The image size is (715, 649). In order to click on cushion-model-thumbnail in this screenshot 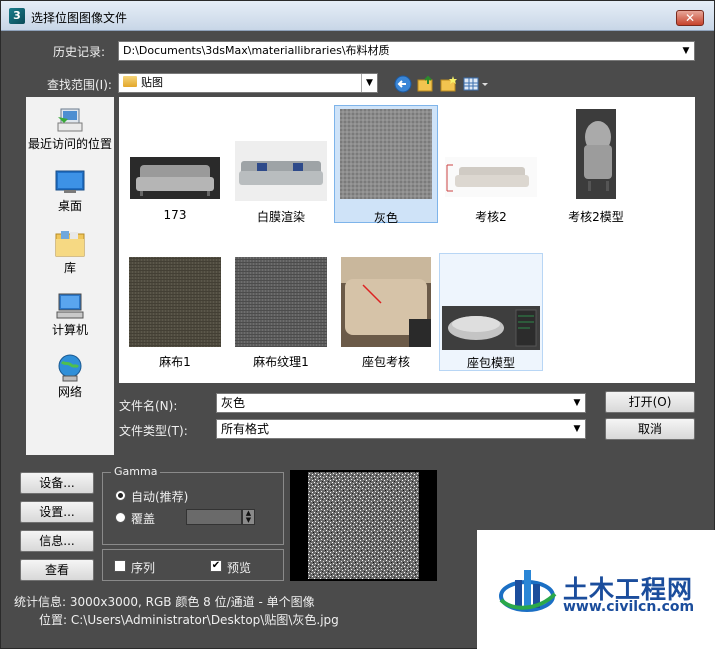, I will do `click(491, 328)`.